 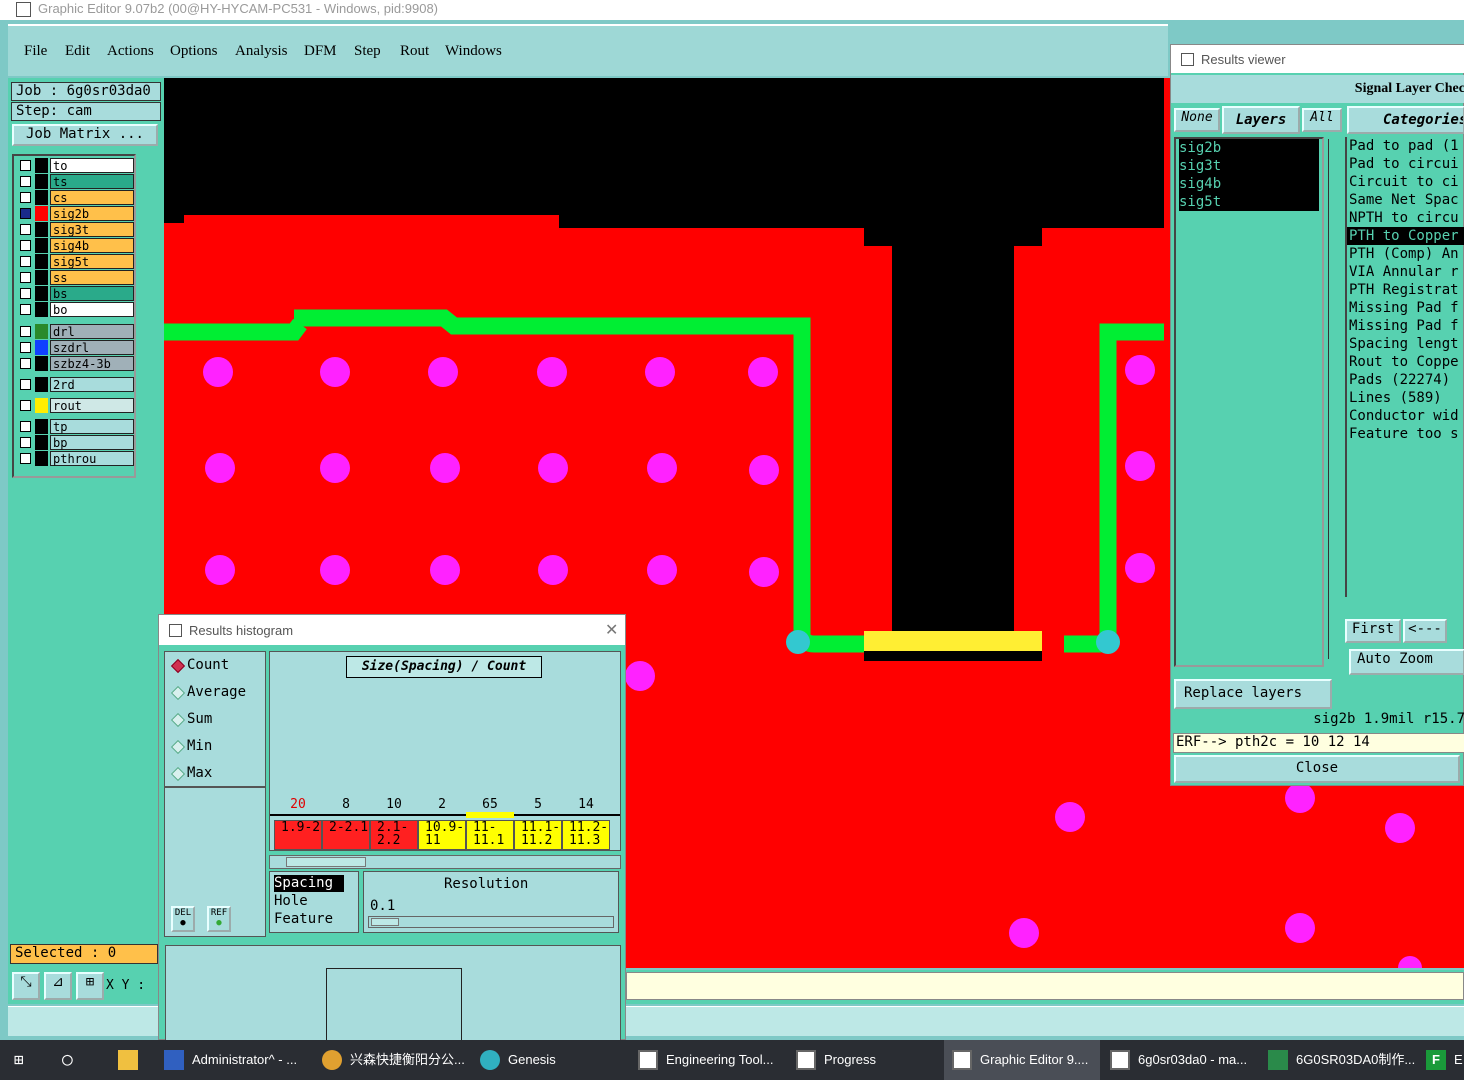 I want to click on auto-zoom-option: Auto Zoom, so click(x=1406, y=662).